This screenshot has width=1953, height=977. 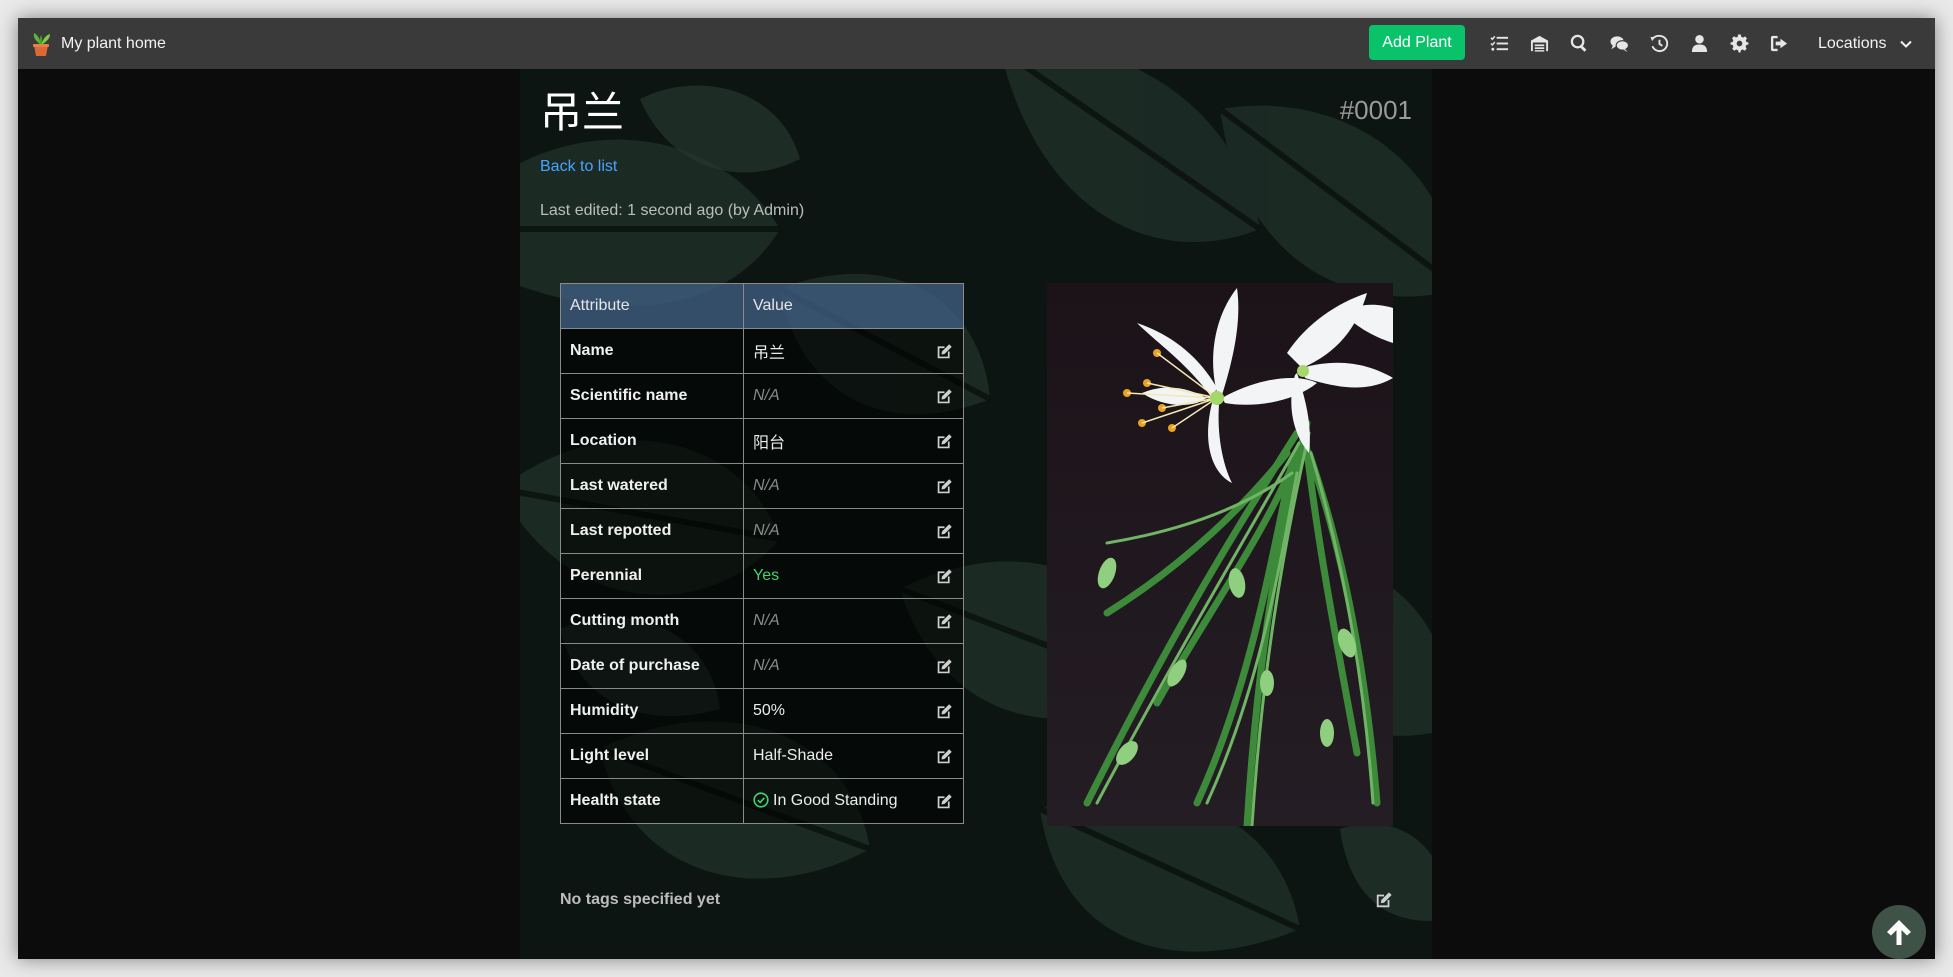 I want to click on attribute-key: Name, so click(x=652, y=351).